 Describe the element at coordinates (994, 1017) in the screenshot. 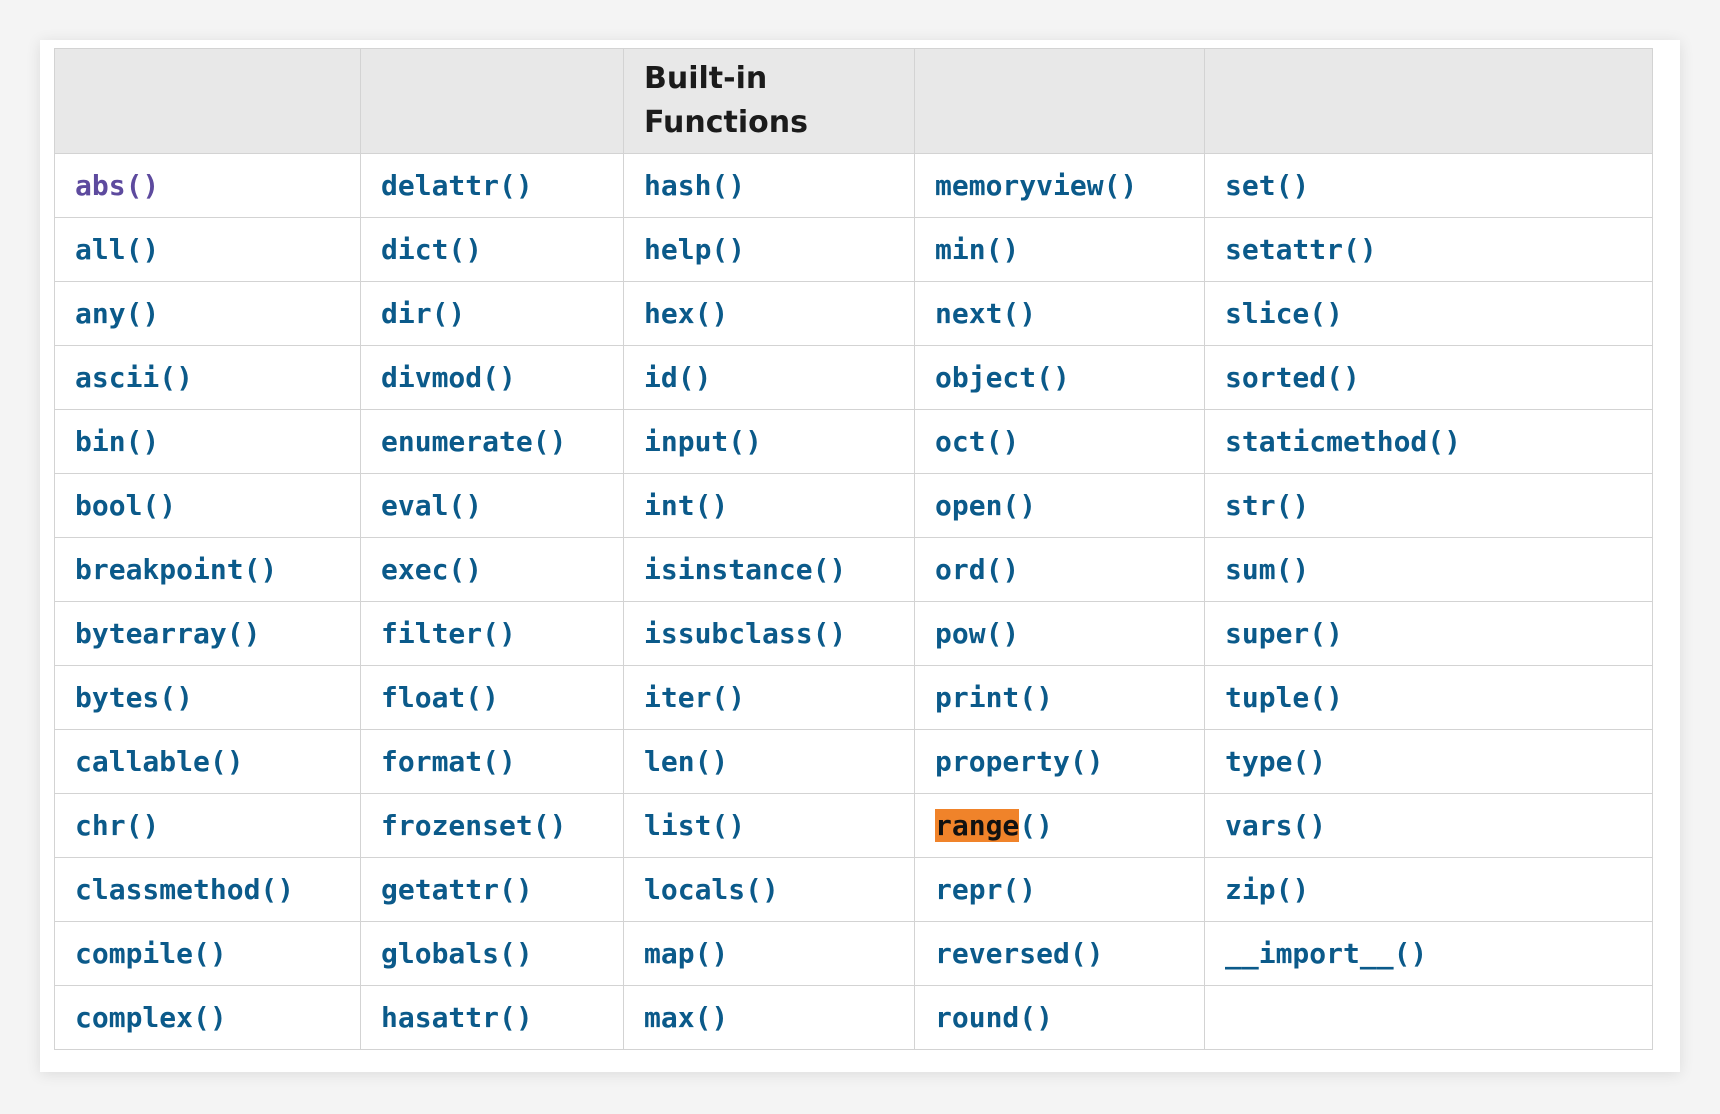

I see `function-link: round()` at that location.